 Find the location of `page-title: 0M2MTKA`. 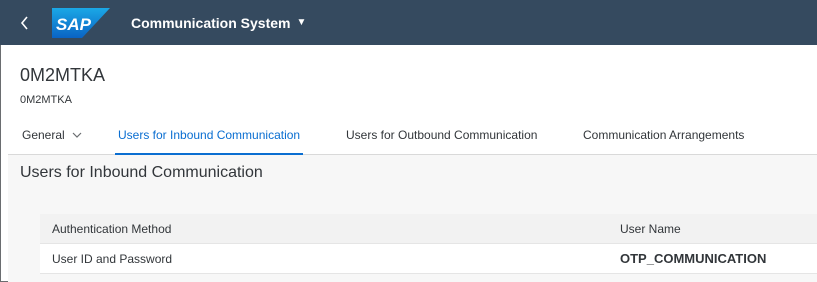

page-title: 0M2MTKA is located at coordinates (63, 75).